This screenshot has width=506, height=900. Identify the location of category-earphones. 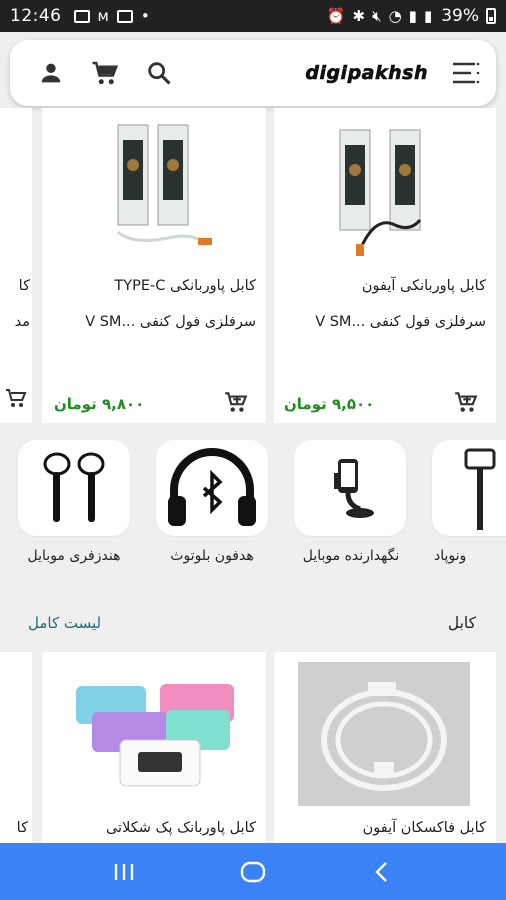
(74, 488).